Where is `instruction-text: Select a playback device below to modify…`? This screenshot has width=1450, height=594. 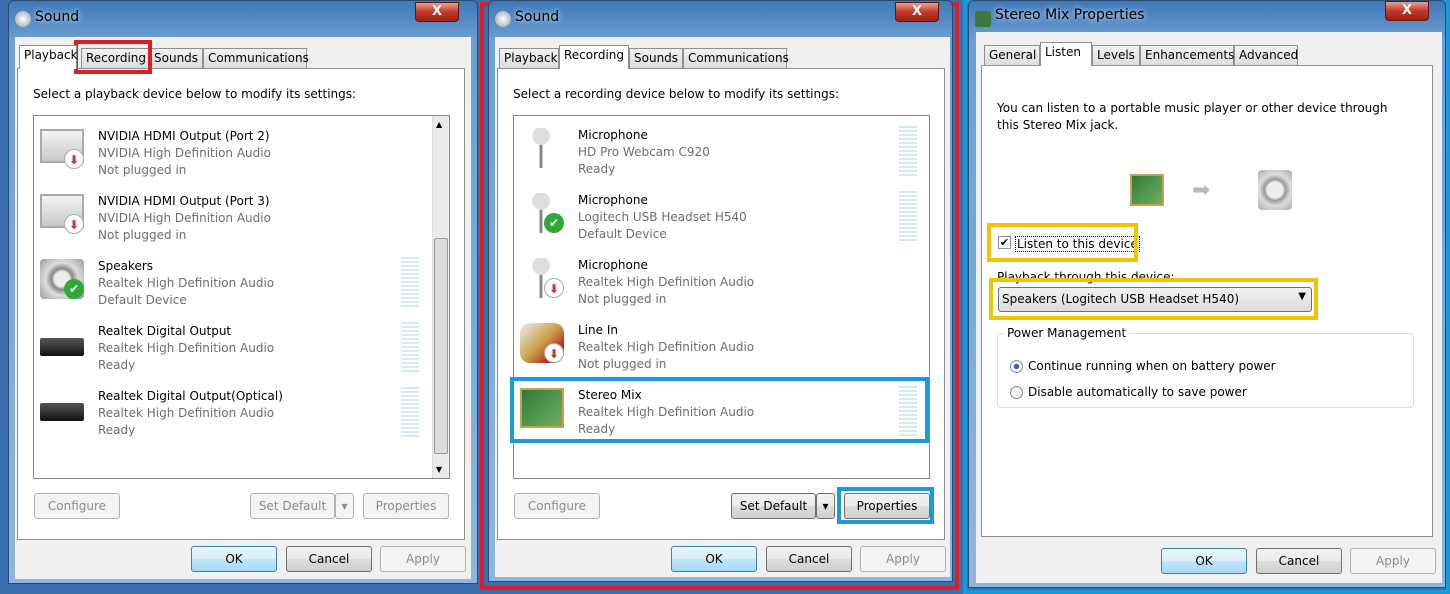 instruction-text: Select a playback device below to modify… is located at coordinates (195, 94).